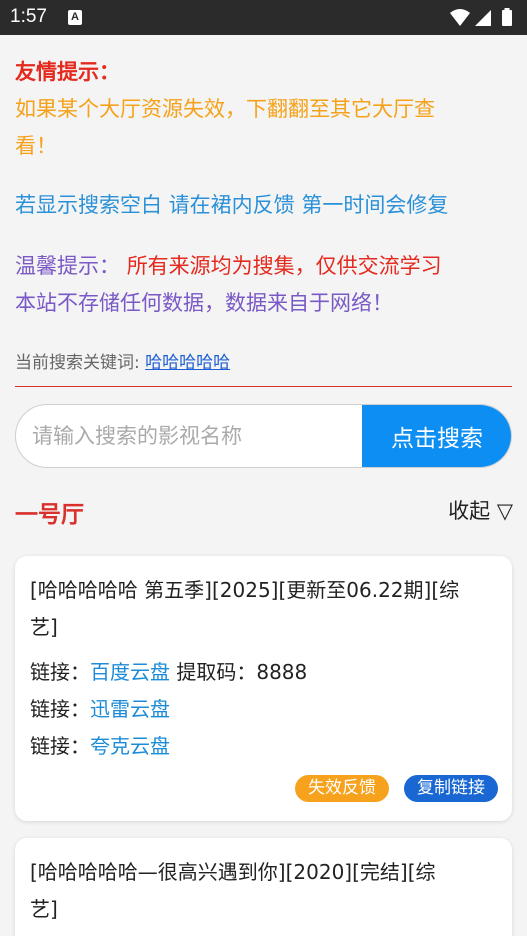 This screenshot has width=527, height=936. What do you see at coordinates (245, 590) in the screenshot?
I see `result-title-line-1: [哈哈哈哈哈 第五季][2025][更新至06.22期][综` at bounding box center [245, 590].